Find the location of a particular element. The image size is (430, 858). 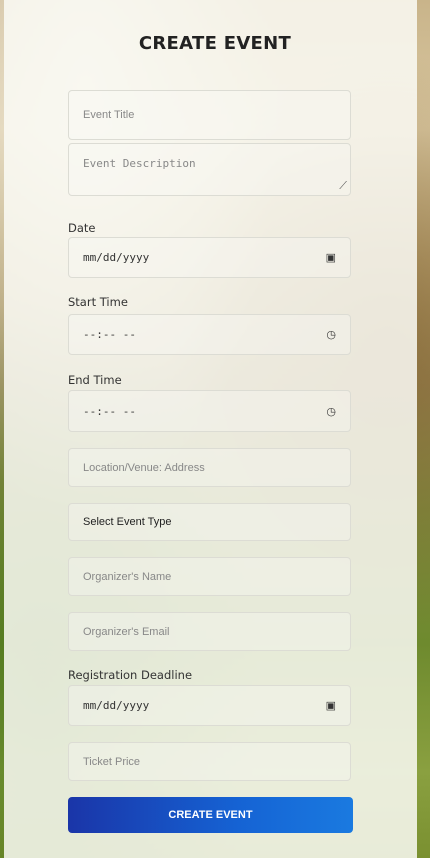

registration-deadline-input: mm/dd/yyyy ▣ is located at coordinates (209, 705).